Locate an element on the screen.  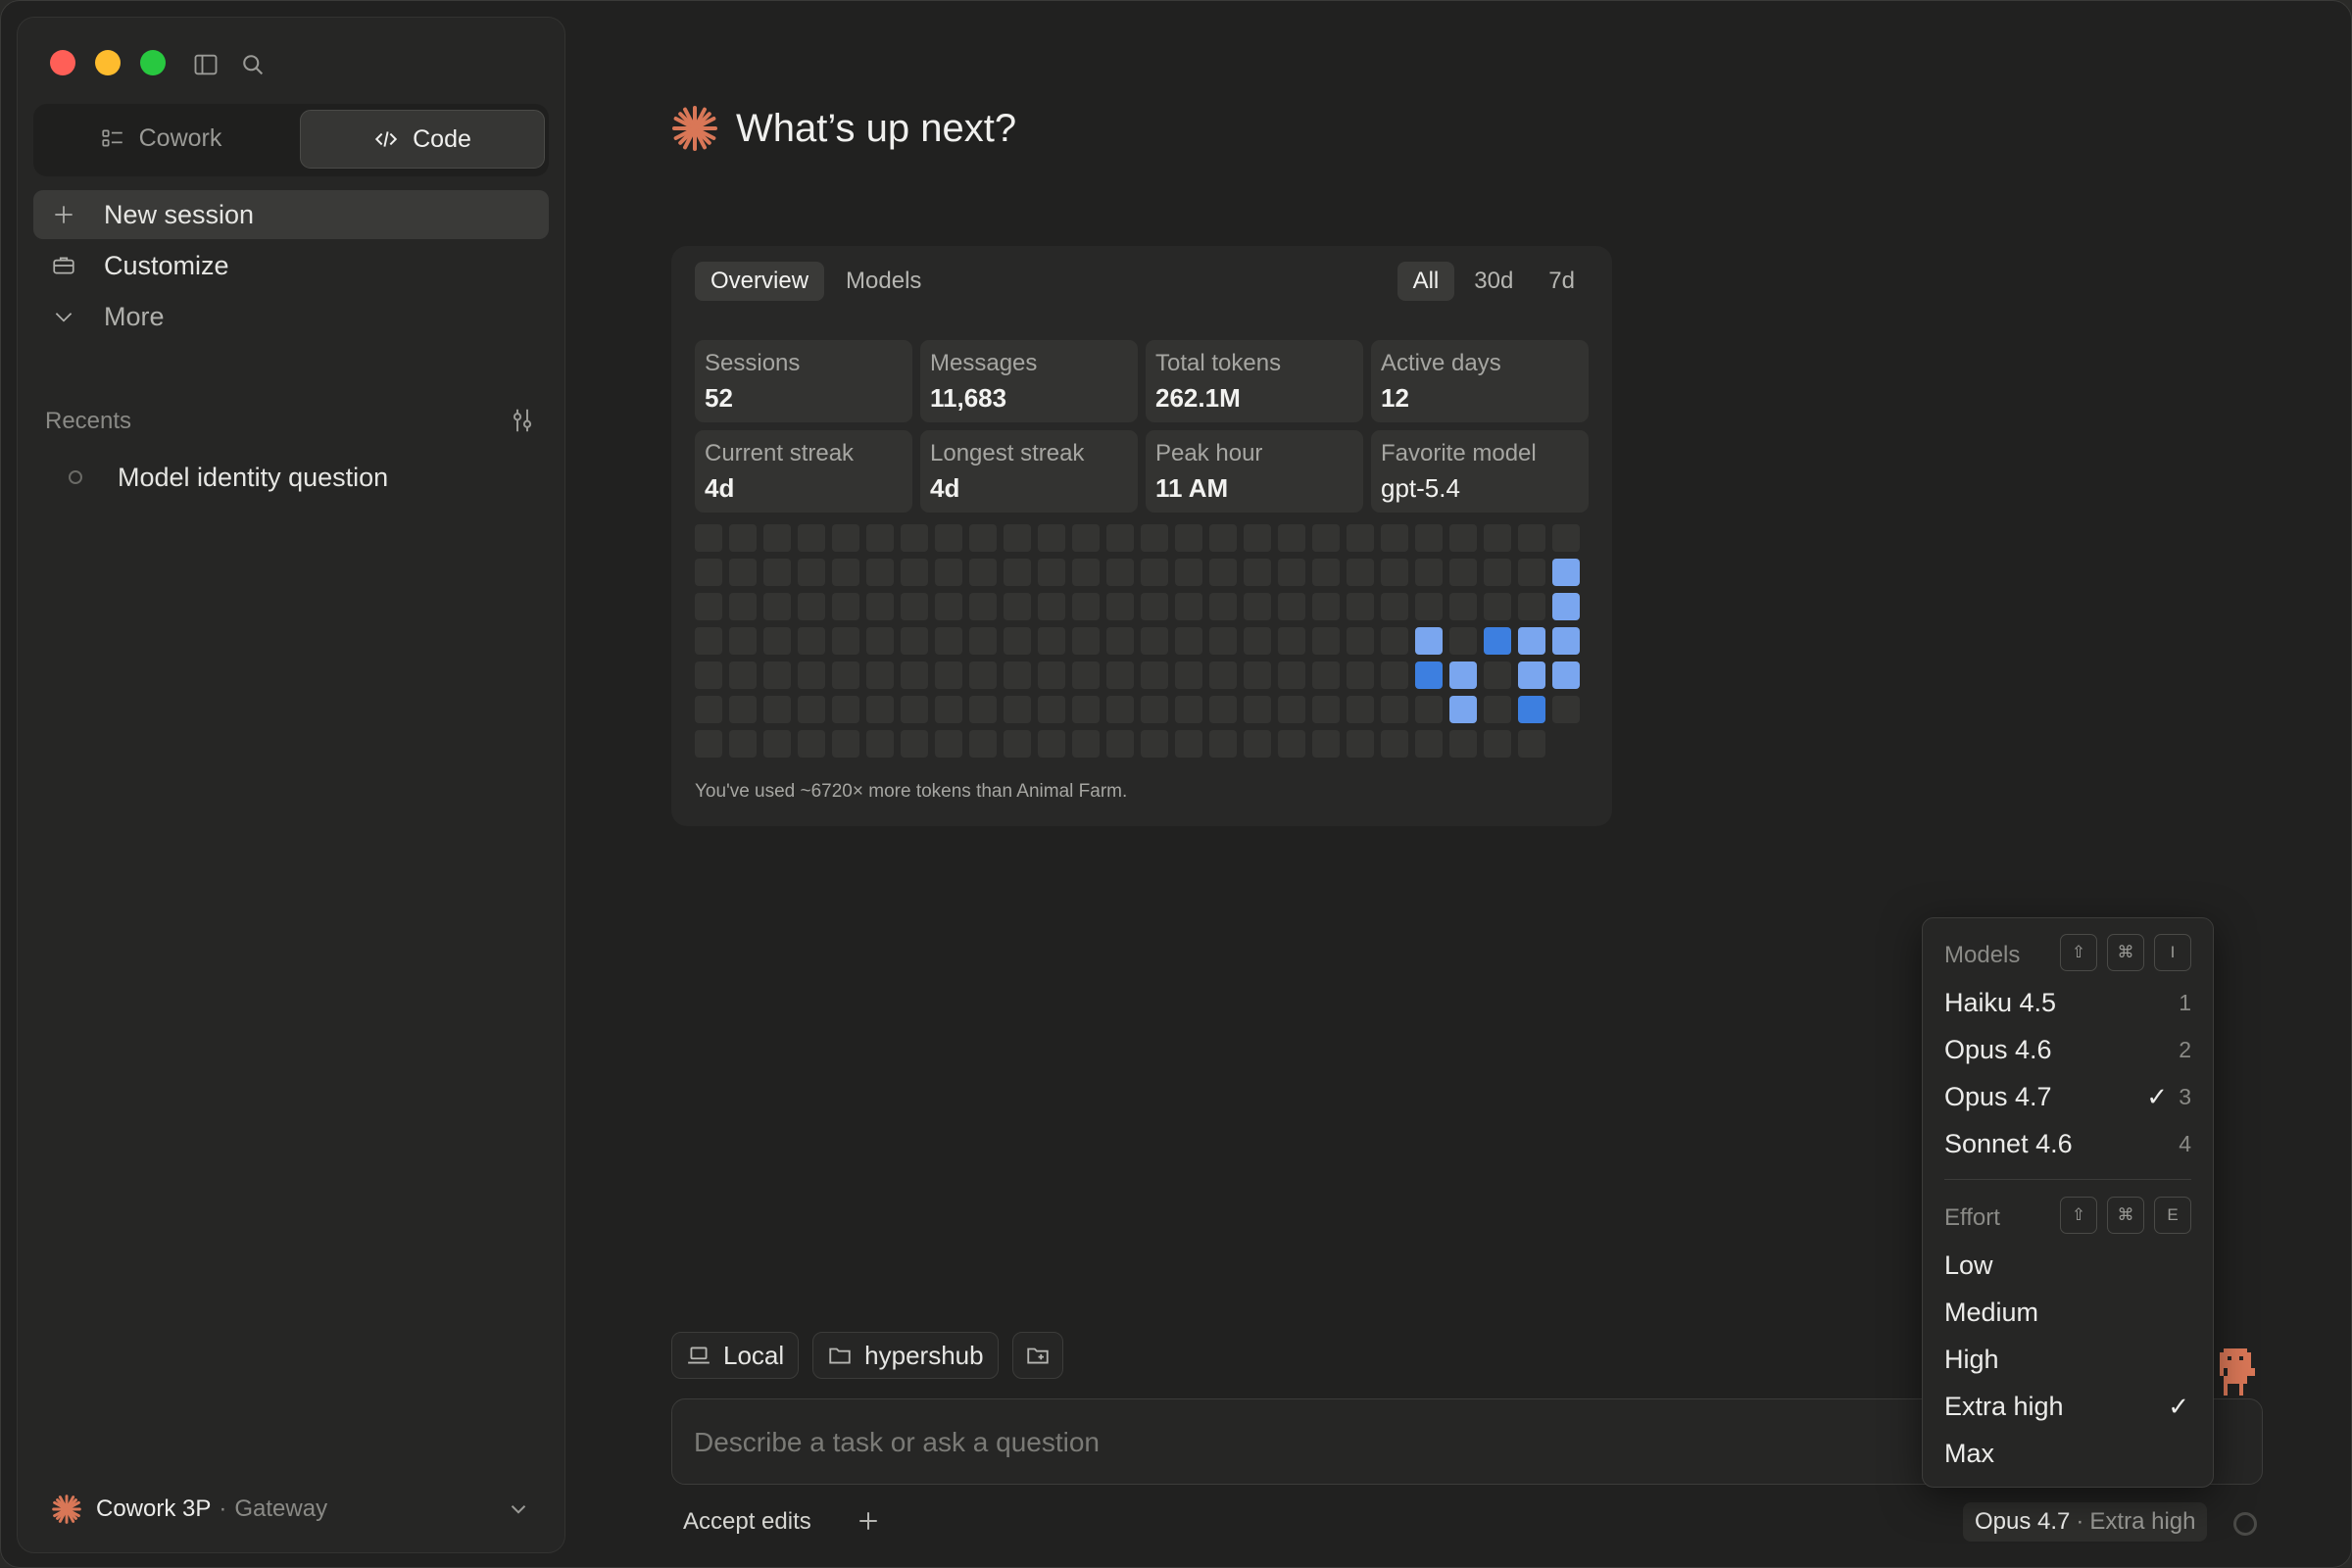
context-usage-indicator is located at coordinates (2245, 1524).